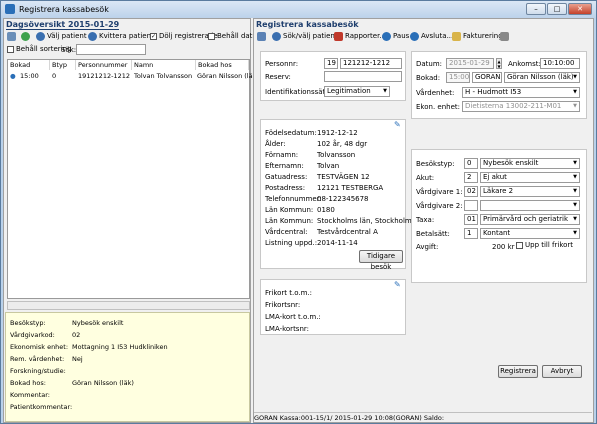  I want to click on detail-value: 102 år, 48 dgr, so click(342, 144).